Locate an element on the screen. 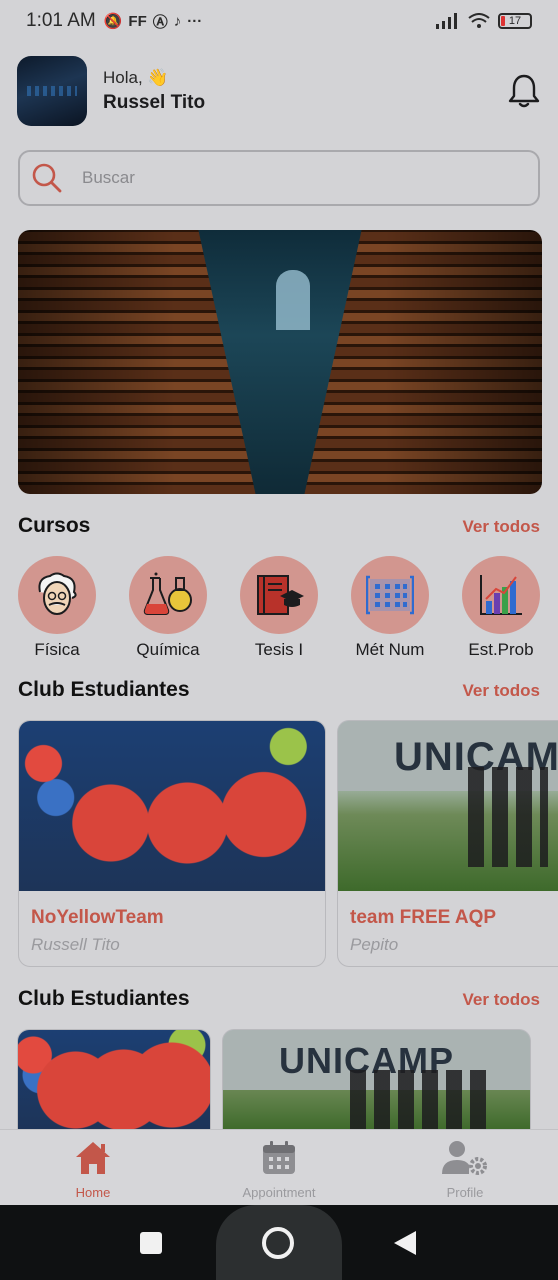 The image size is (558, 1280). club-card is located at coordinates (114, 1079).